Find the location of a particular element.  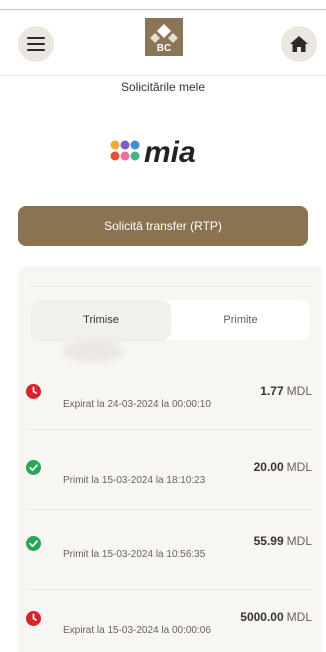

svg-text: BC is located at coordinates (164, 47).